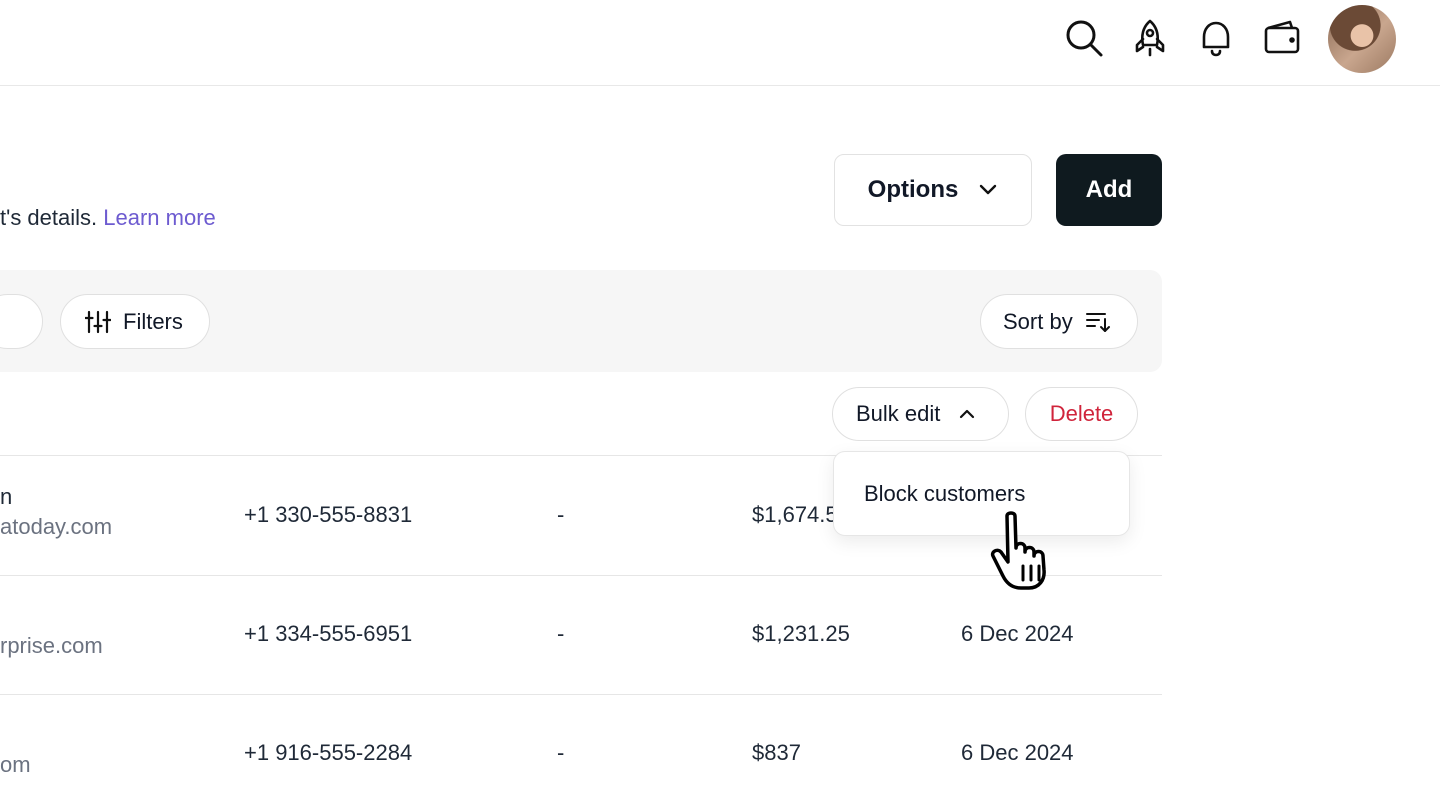 This screenshot has height=800, width=1440. I want to click on bulk-edit-button: Bulk edit, so click(920, 414).